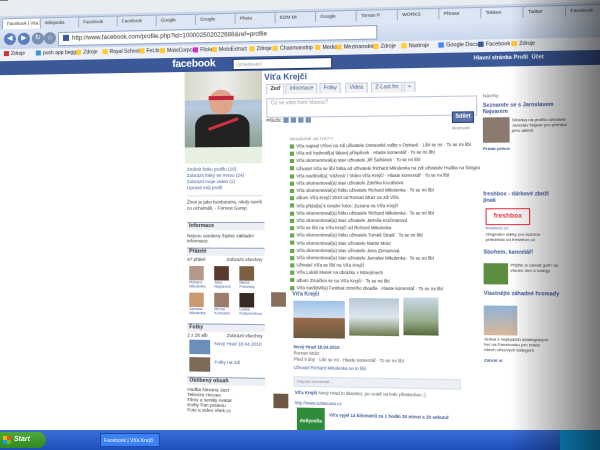  Describe the element at coordinates (223, 117) in the screenshot. I see `profile-photo` at that location.